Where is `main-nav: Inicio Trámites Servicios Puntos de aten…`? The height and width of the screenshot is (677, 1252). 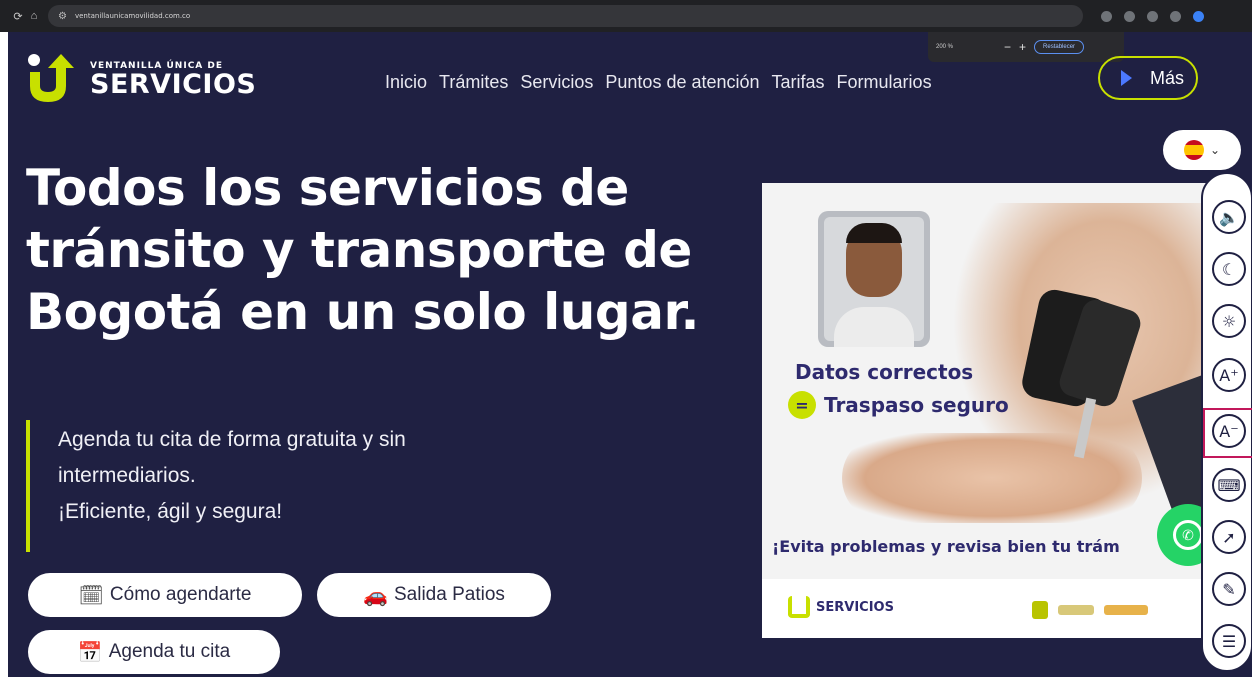 main-nav: Inicio Trámites Servicios Puntos de aten… is located at coordinates (658, 82).